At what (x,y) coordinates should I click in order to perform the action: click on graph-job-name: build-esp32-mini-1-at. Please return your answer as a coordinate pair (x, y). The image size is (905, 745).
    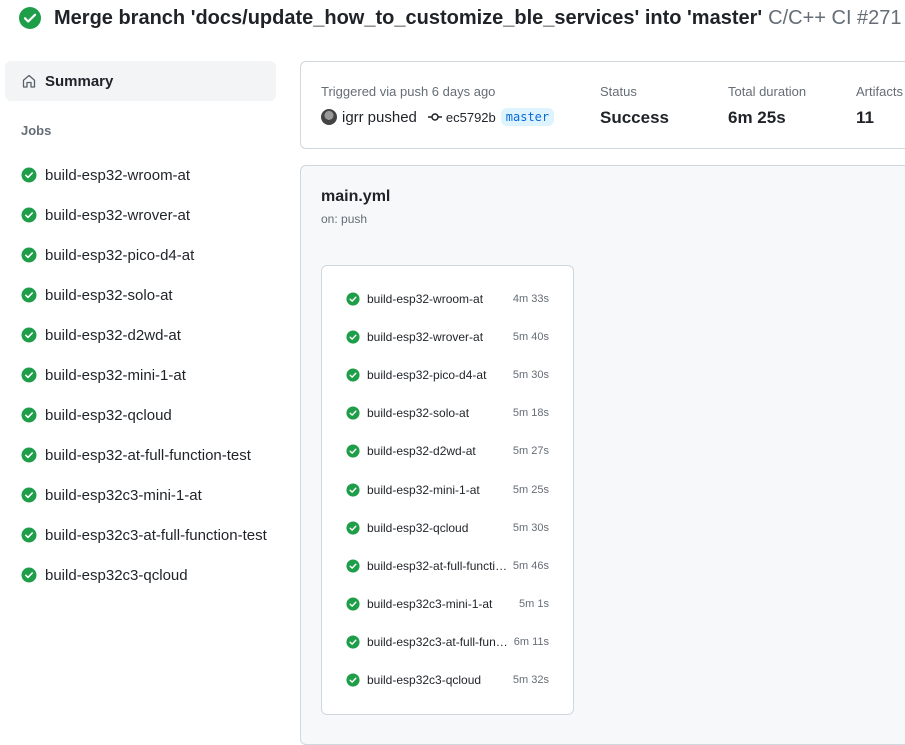
    Looking at the image, I should click on (423, 489).